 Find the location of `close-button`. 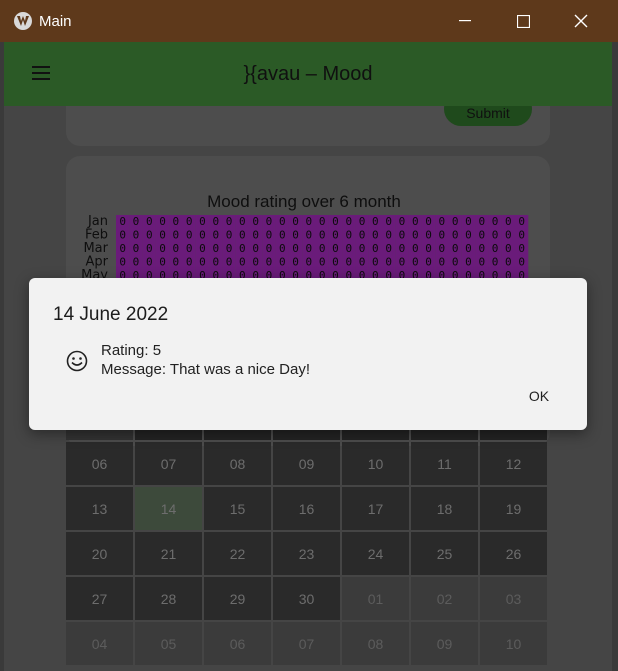

close-button is located at coordinates (581, 21).